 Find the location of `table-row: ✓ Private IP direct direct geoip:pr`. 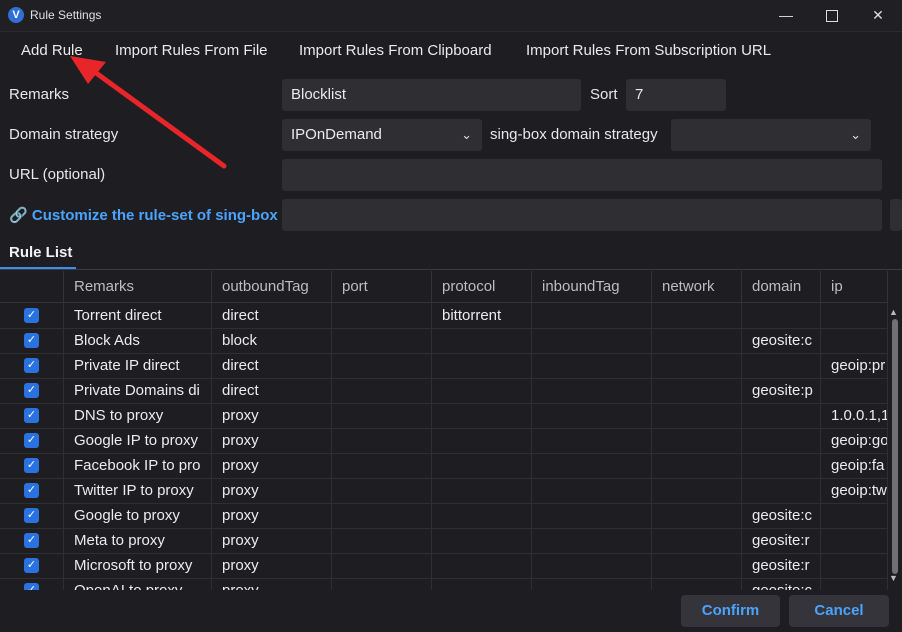

table-row: ✓ Private IP direct direct geoip:pr is located at coordinates (444, 366).